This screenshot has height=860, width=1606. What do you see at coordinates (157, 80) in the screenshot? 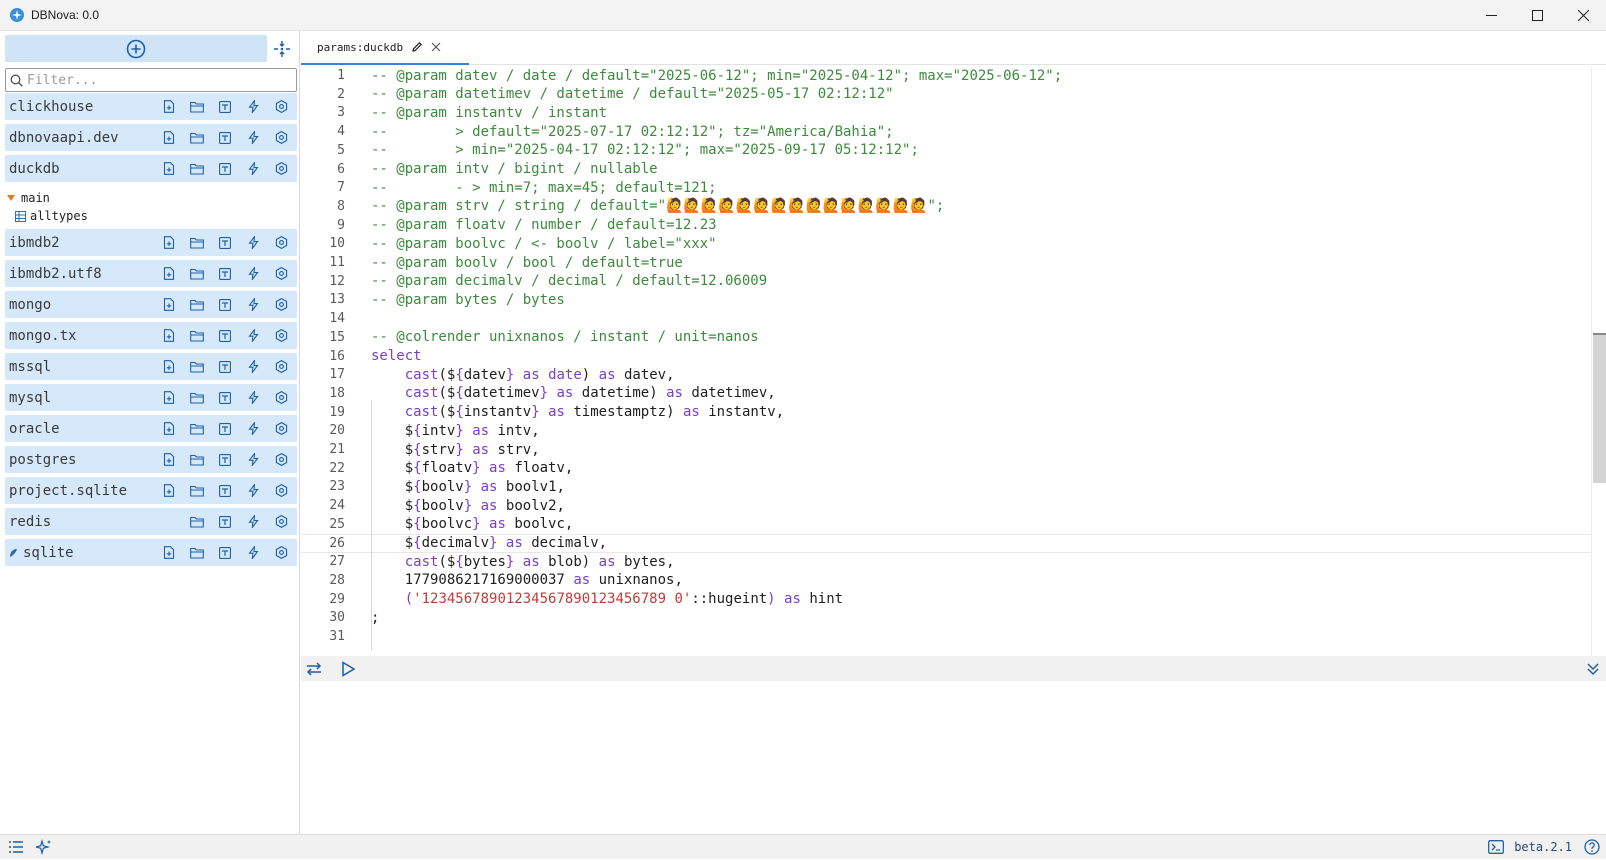
I see `filter-input` at bounding box center [157, 80].